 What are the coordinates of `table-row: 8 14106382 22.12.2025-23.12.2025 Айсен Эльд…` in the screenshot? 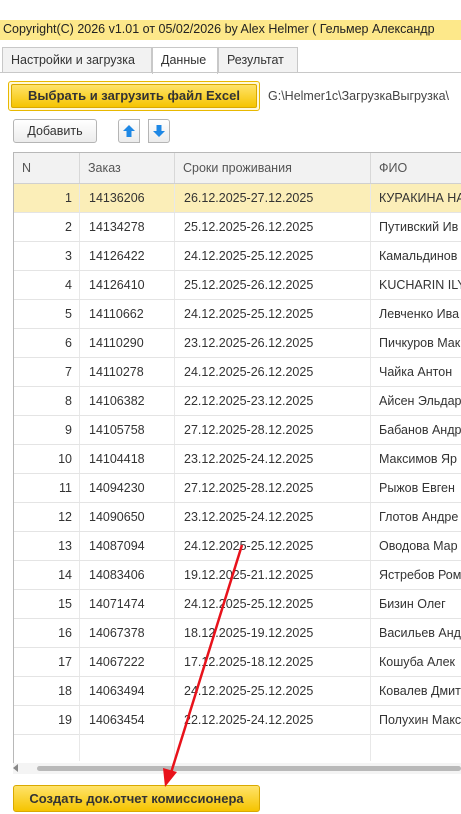 It's located at (237, 401).